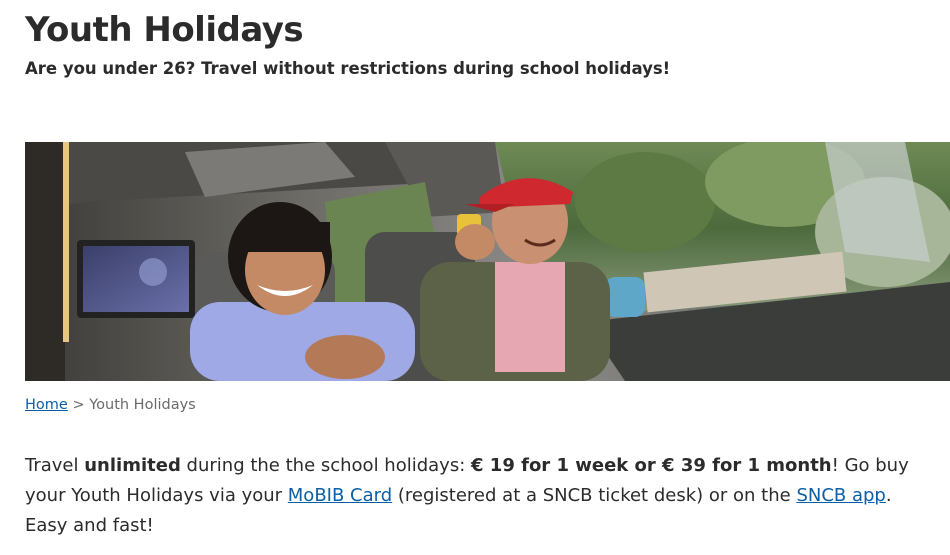 This screenshot has height=555, width=950. I want to click on intro-text: during the the school holidays:, so click(325, 465).